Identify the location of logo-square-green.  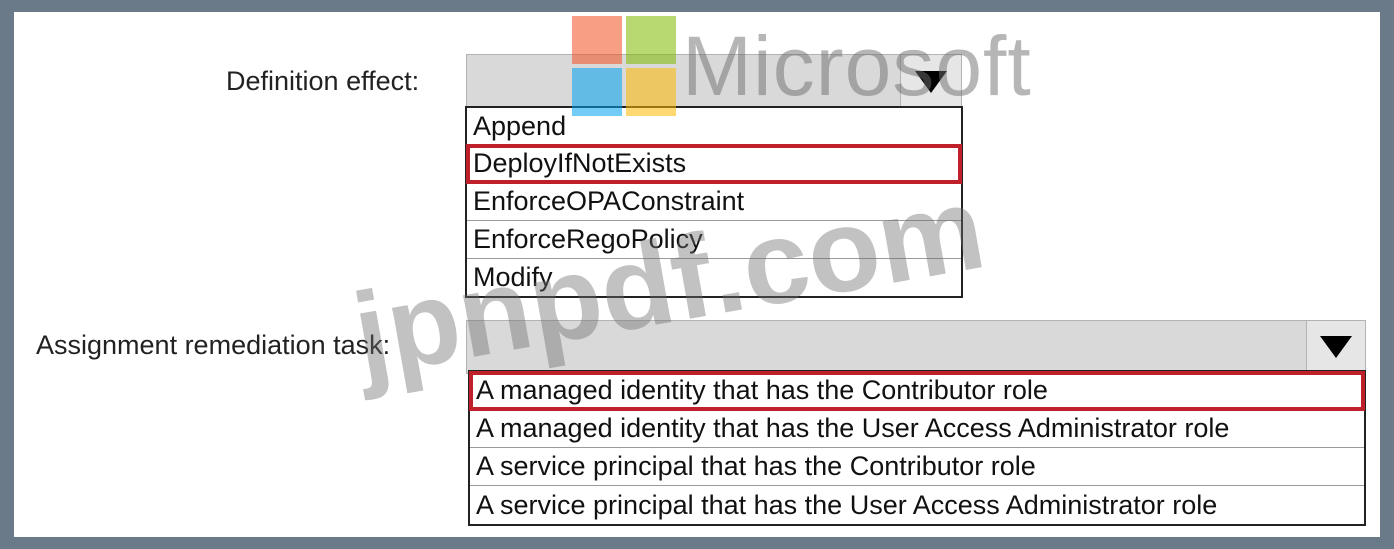
(651, 40).